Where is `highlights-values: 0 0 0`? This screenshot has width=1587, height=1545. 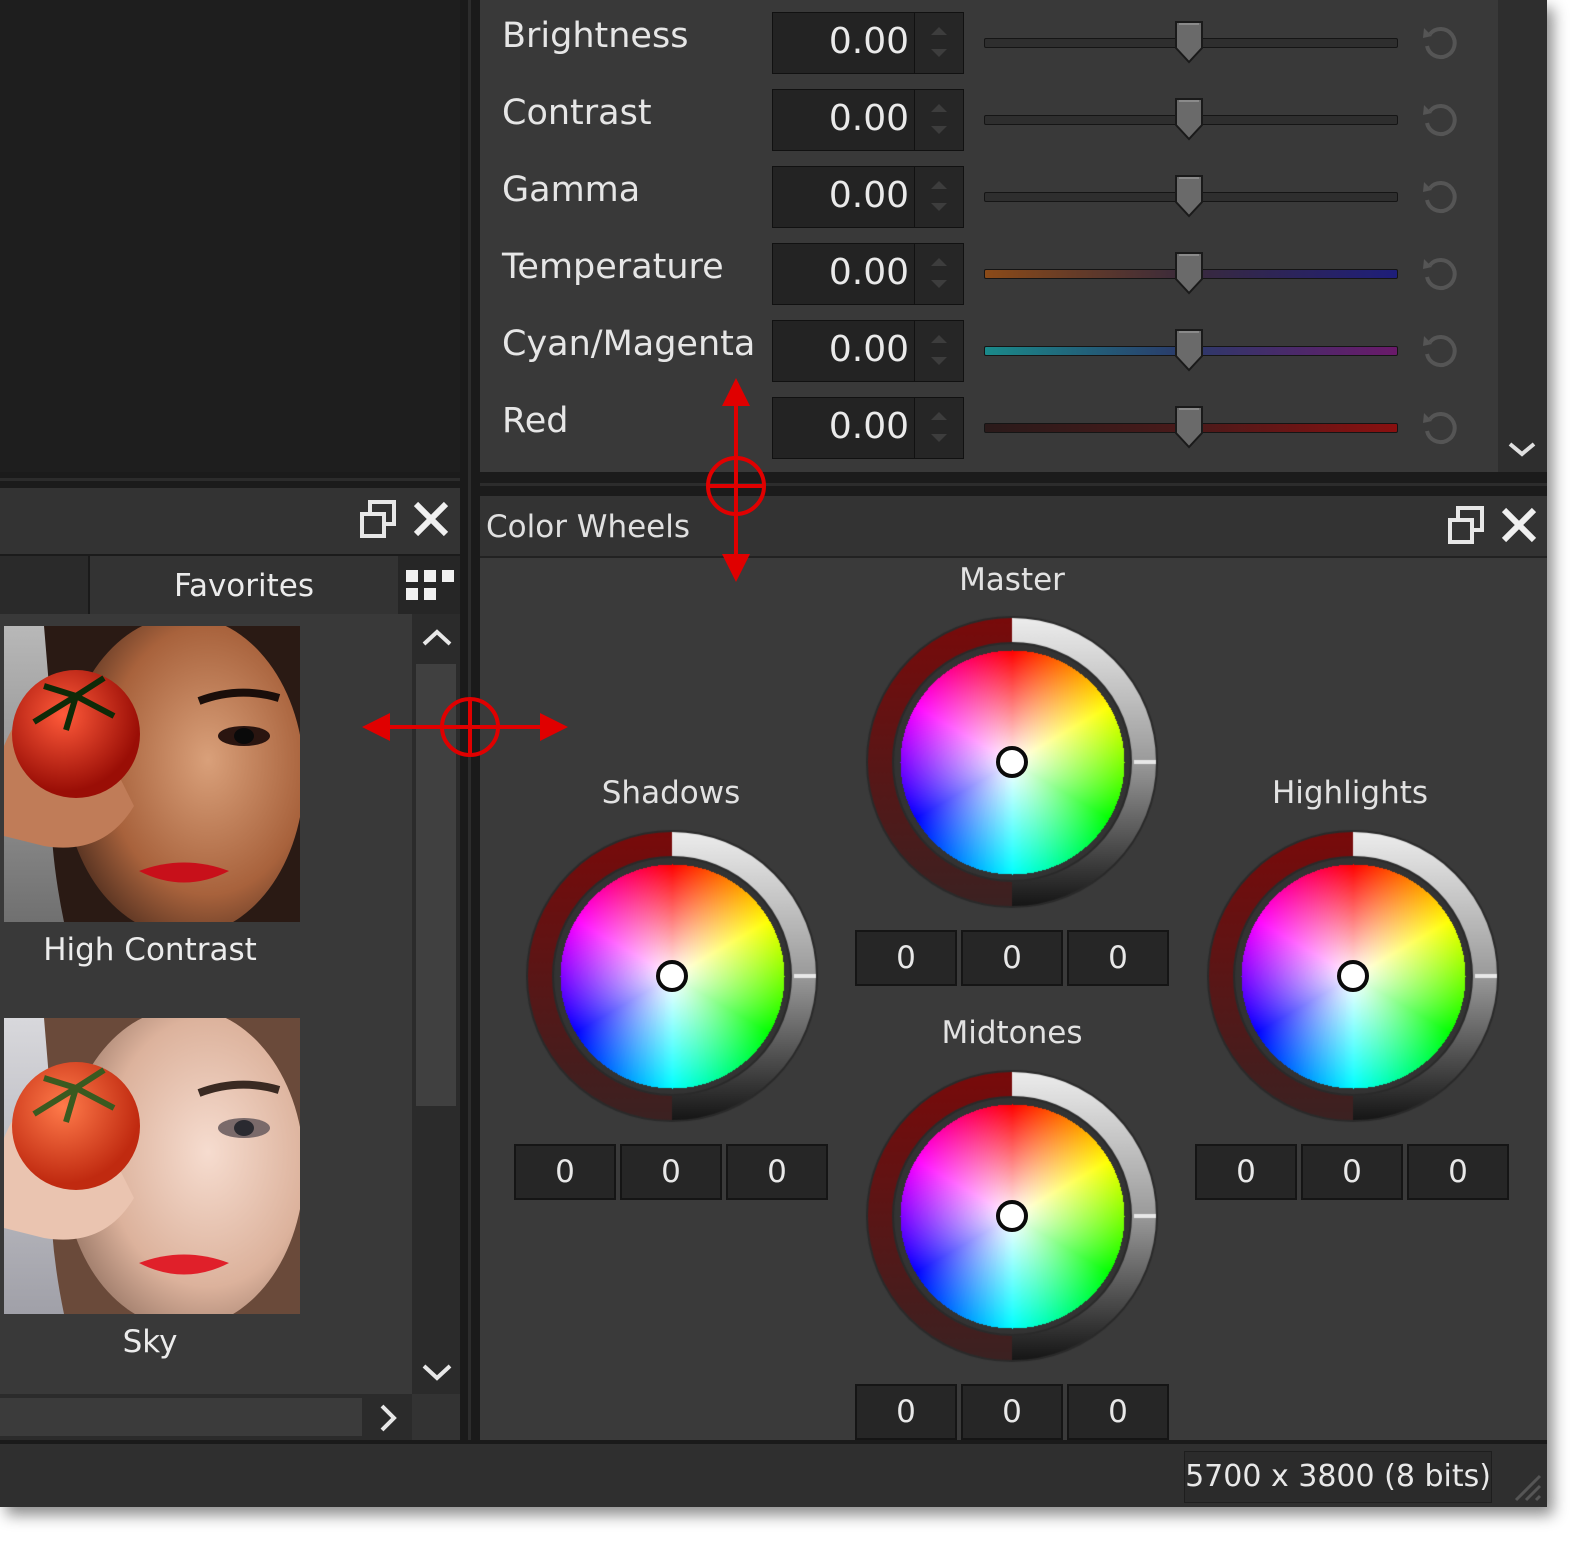 highlights-values: 0 0 0 is located at coordinates (1353, 1173).